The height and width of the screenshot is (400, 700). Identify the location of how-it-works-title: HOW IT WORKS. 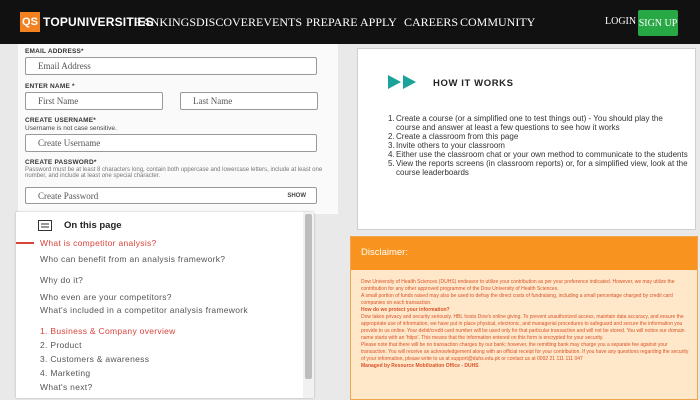
(473, 83).